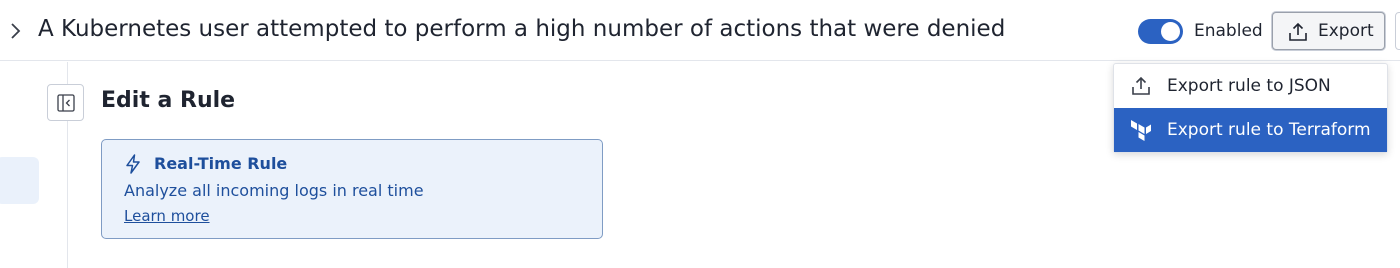  What do you see at coordinates (221, 163) in the screenshot?
I see `card-title: Real-Time Rule` at bounding box center [221, 163].